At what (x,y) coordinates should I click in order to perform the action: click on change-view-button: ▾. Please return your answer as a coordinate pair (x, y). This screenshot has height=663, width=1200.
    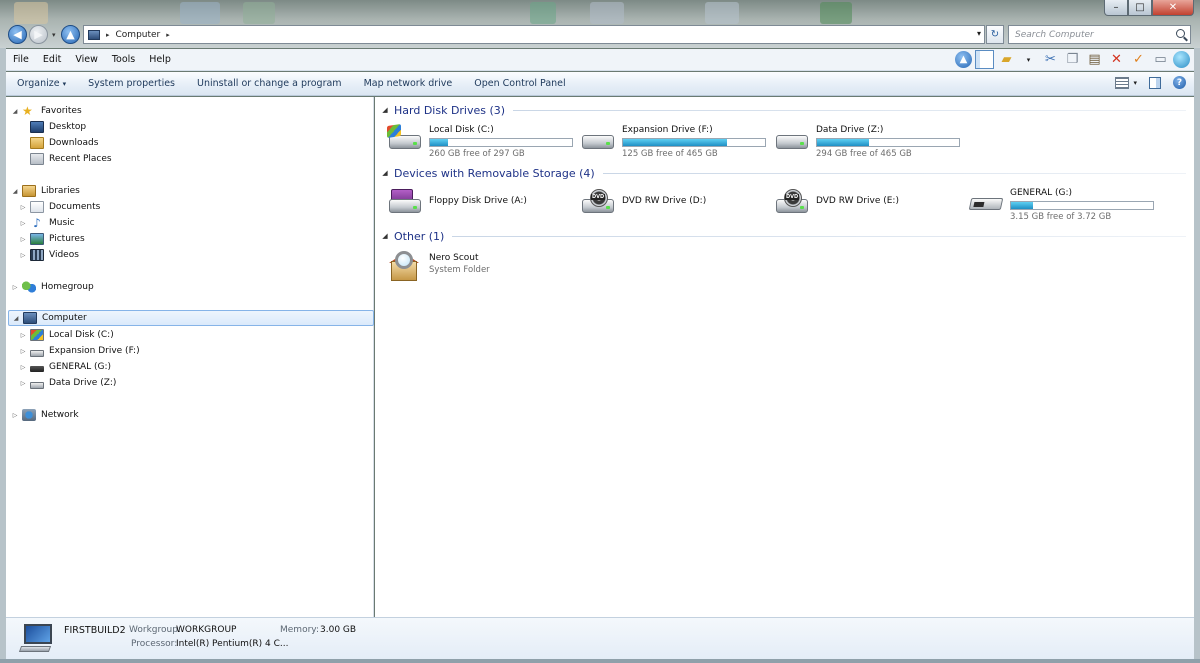
    Looking at the image, I should click on (1126, 82).